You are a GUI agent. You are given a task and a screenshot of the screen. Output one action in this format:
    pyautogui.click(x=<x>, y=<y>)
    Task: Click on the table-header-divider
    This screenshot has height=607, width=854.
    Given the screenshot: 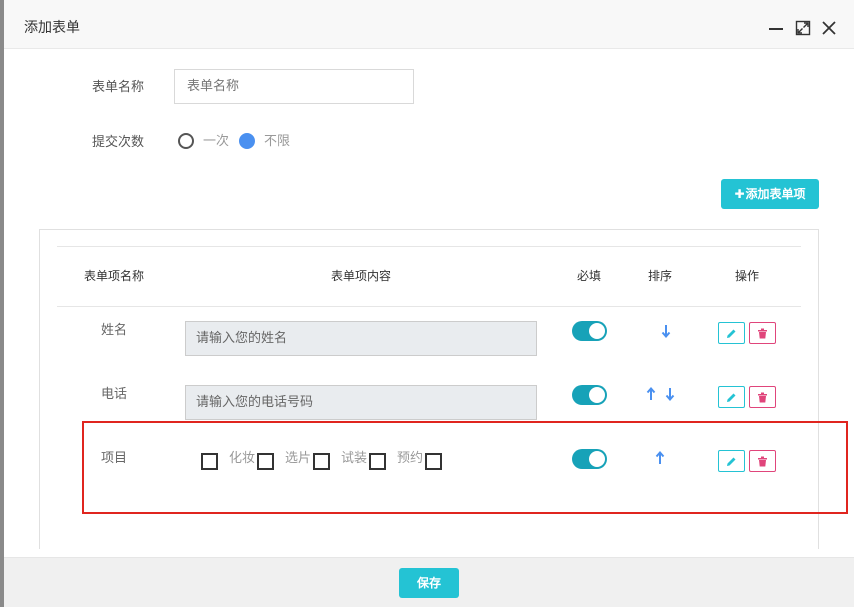 What is the action you would take?
    pyautogui.click(x=429, y=306)
    